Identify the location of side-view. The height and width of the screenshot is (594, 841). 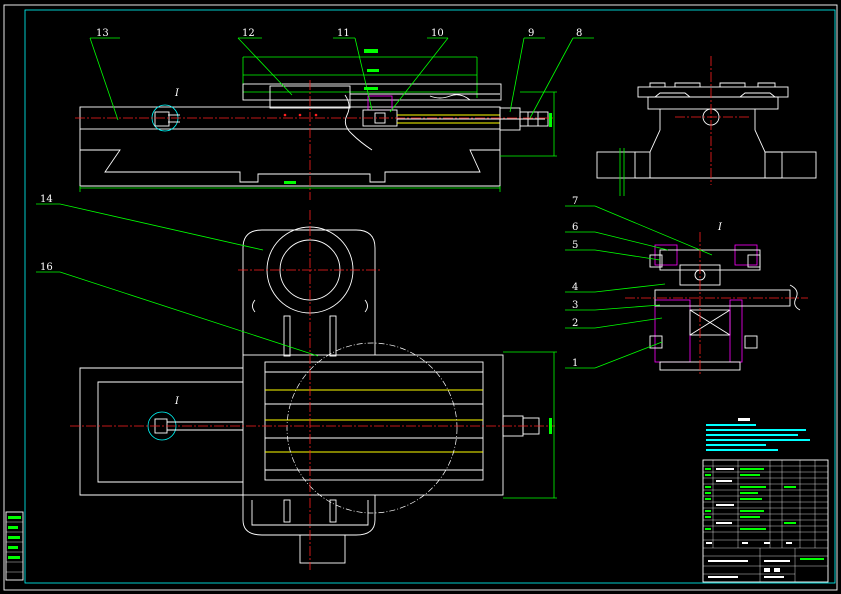
(706, 126).